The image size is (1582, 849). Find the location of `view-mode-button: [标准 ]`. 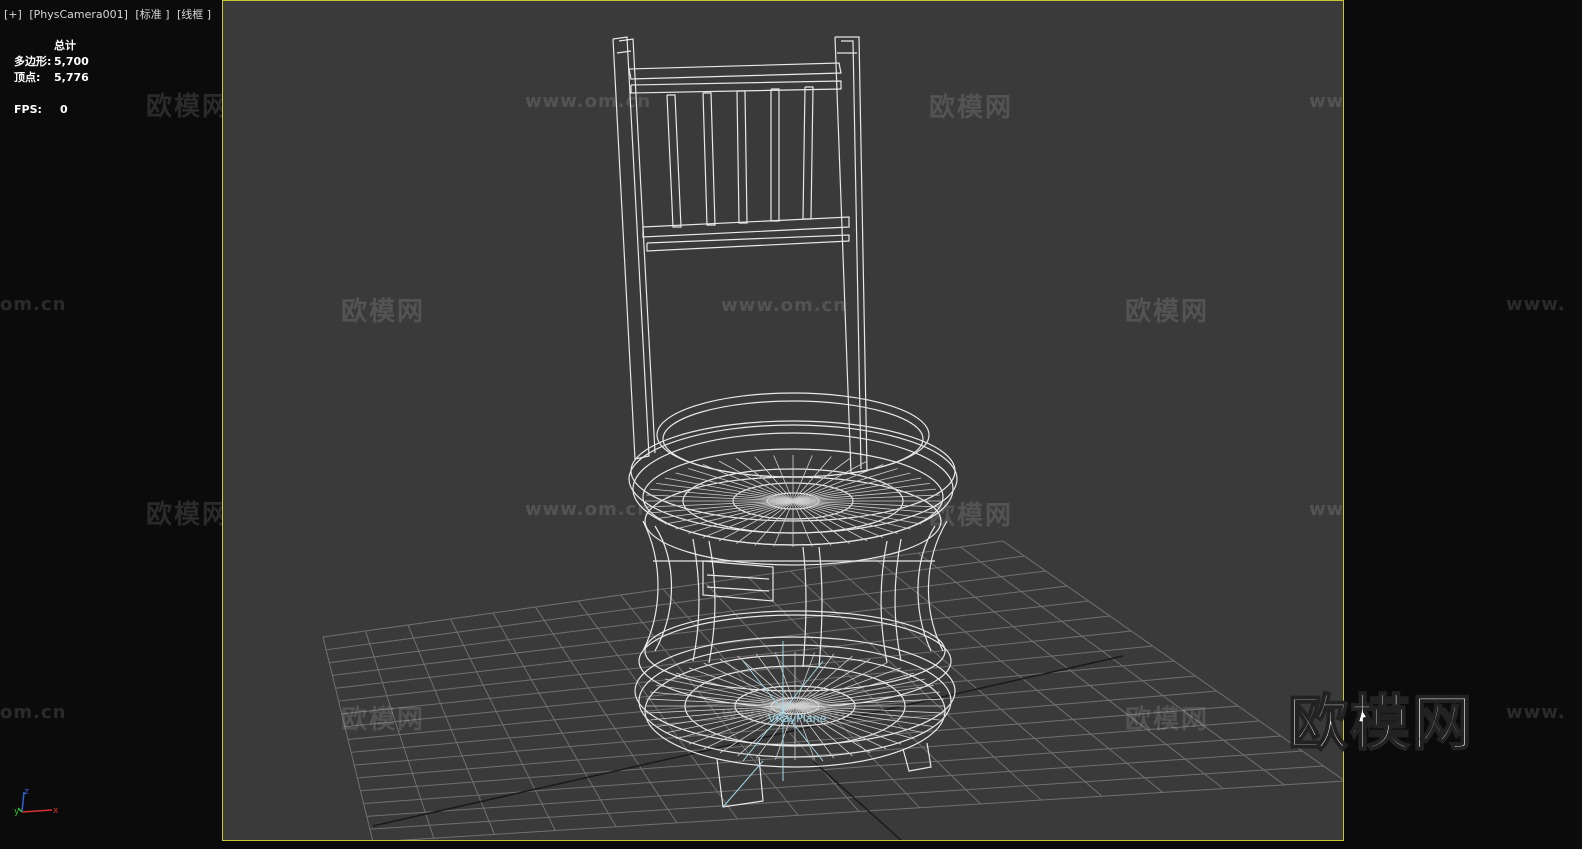

view-mode-button: [标准 ] is located at coordinates (152, 14).